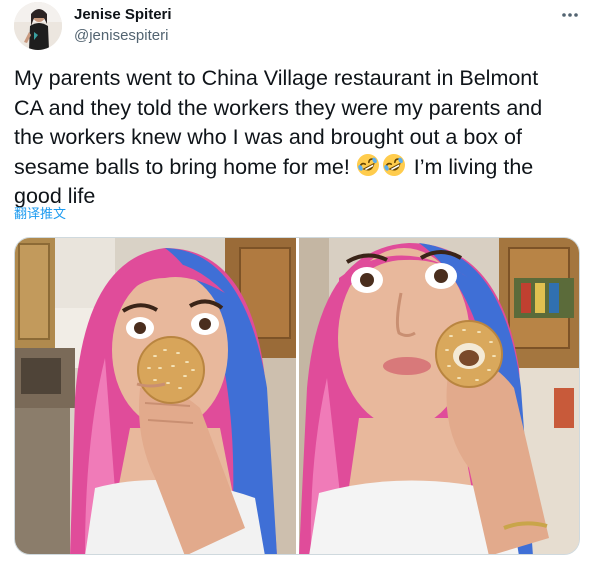 The height and width of the screenshot is (562, 596). I want to click on tweet-text-line: sesame balls to bring home for me!, so click(185, 166).